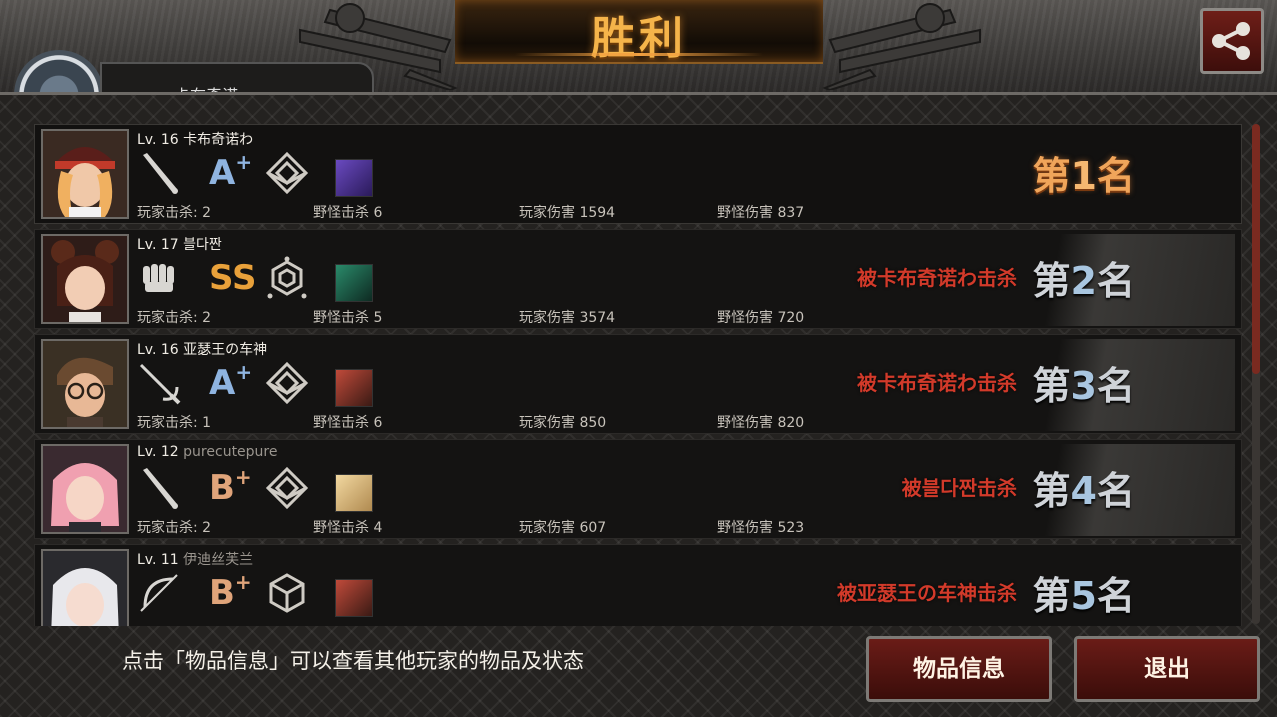 The height and width of the screenshot is (717, 1277). I want to click on player-name: 卡布奇诺わ, so click(218, 140).